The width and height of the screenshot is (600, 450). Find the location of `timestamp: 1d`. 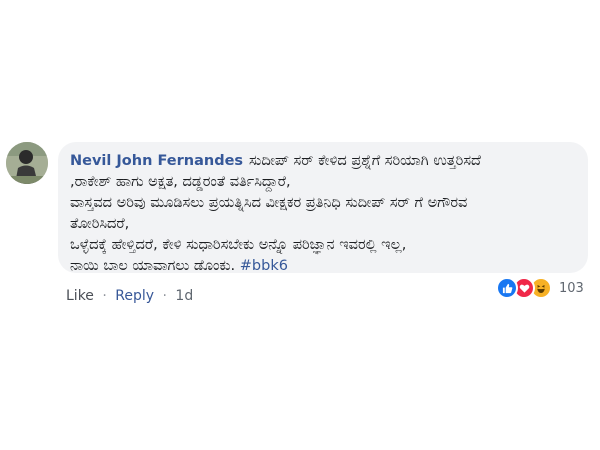

timestamp: 1d is located at coordinates (184, 296).